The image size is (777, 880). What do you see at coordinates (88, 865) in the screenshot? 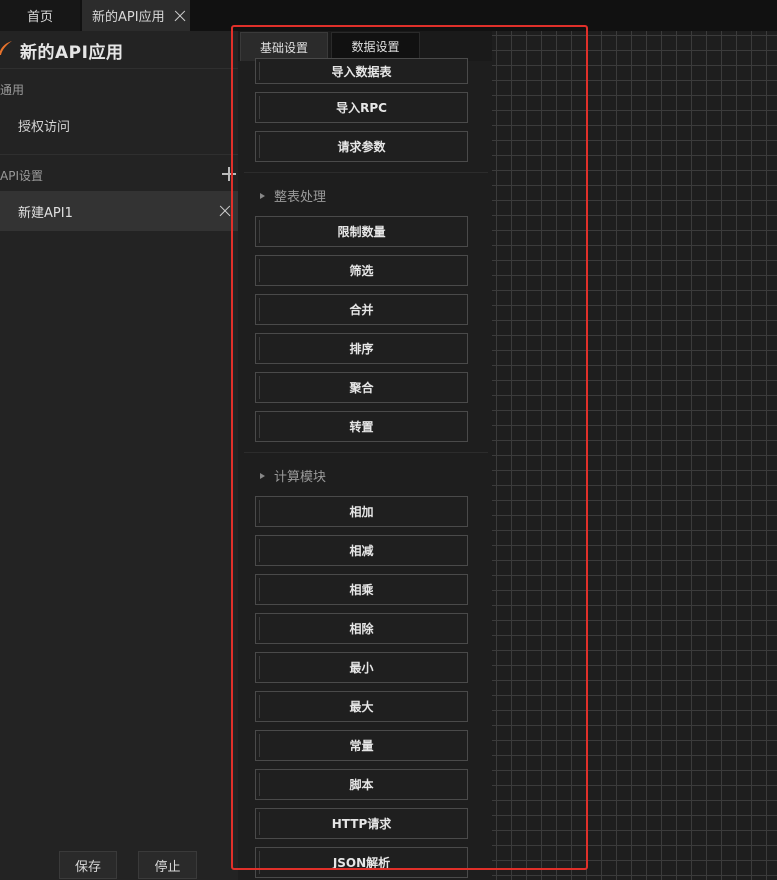
I see `save-button: 保存` at bounding box center [88, 865].